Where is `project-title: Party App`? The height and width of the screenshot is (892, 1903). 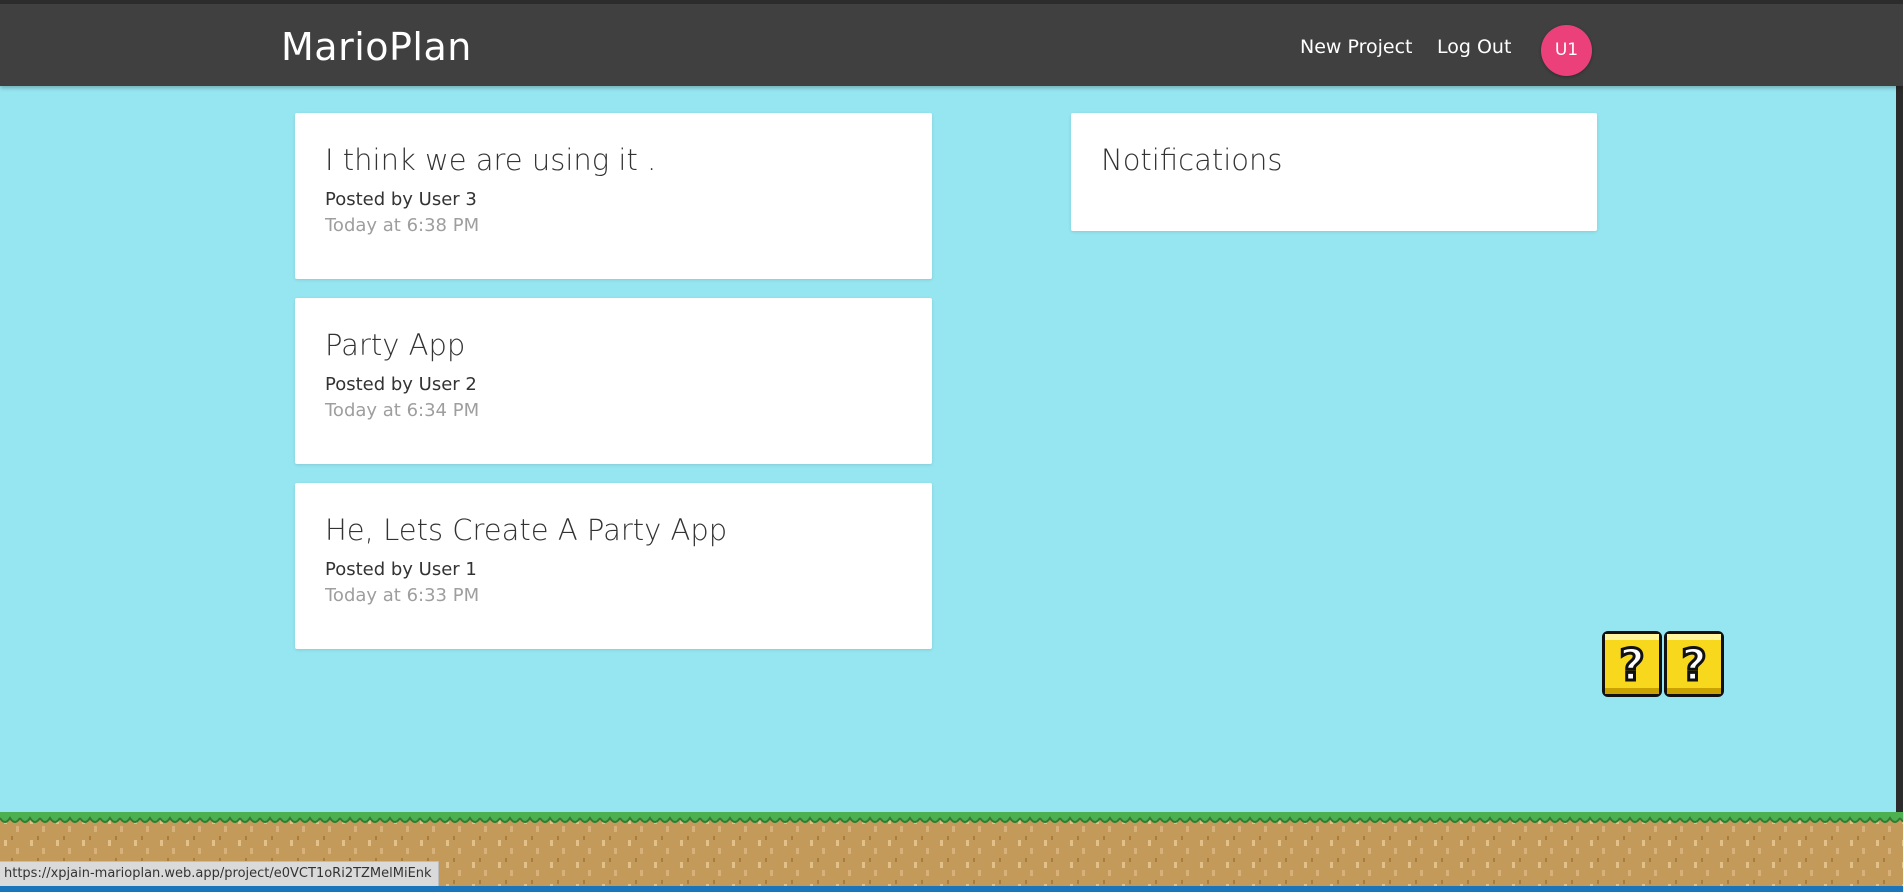 project-title: Party App is located at coordinates (395, 345).